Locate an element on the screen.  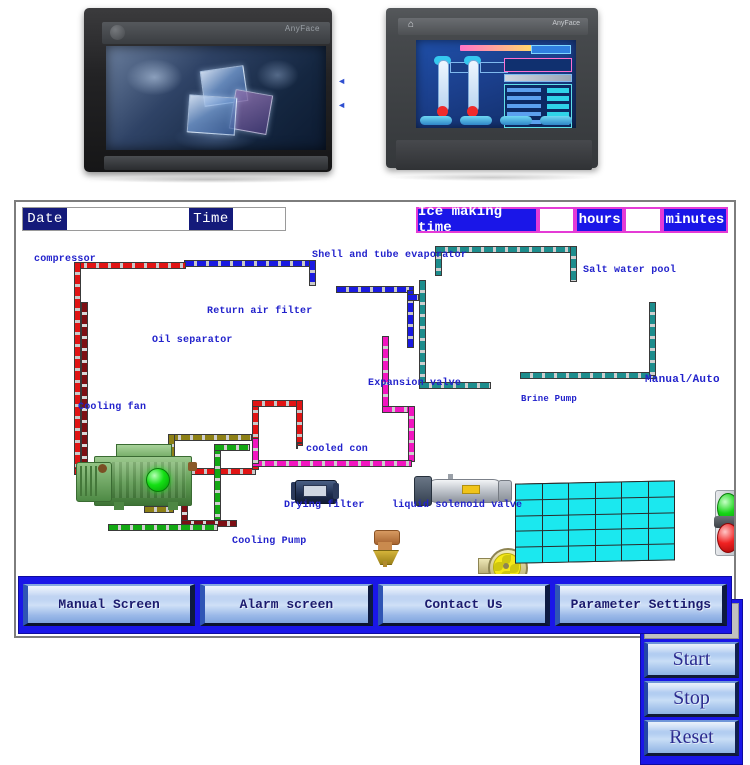
salt-water-pool is located at coordinates (595, 522).